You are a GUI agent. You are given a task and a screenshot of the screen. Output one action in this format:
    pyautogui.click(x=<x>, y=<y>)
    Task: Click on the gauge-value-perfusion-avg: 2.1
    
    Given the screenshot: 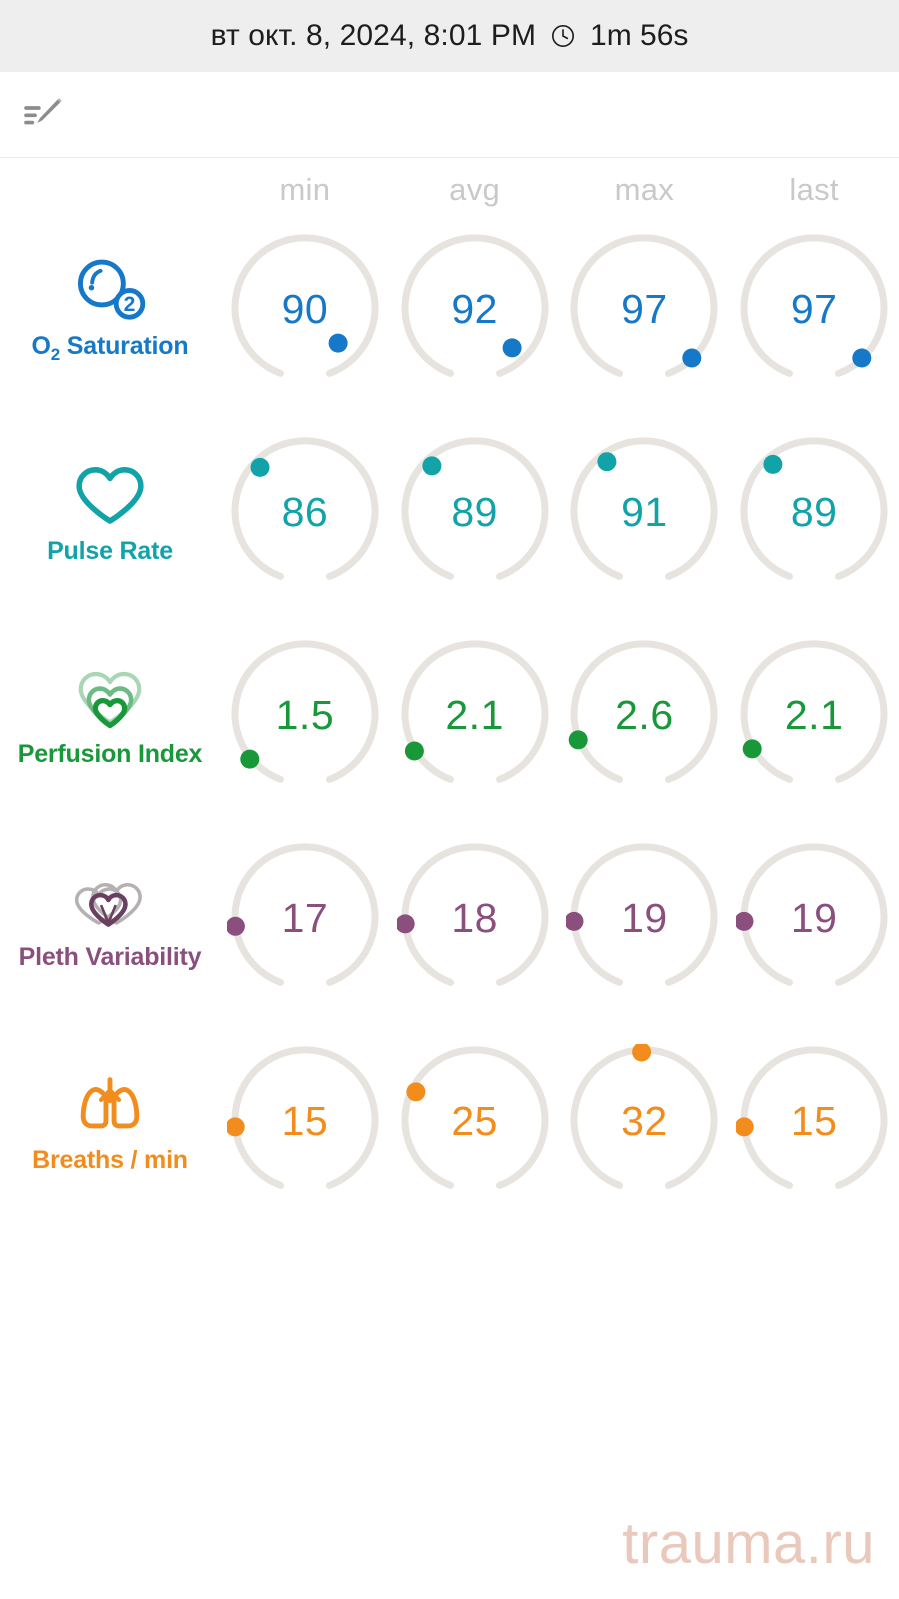 What is the action you would take?
    pyautogui.click(x=474, y=715)
    